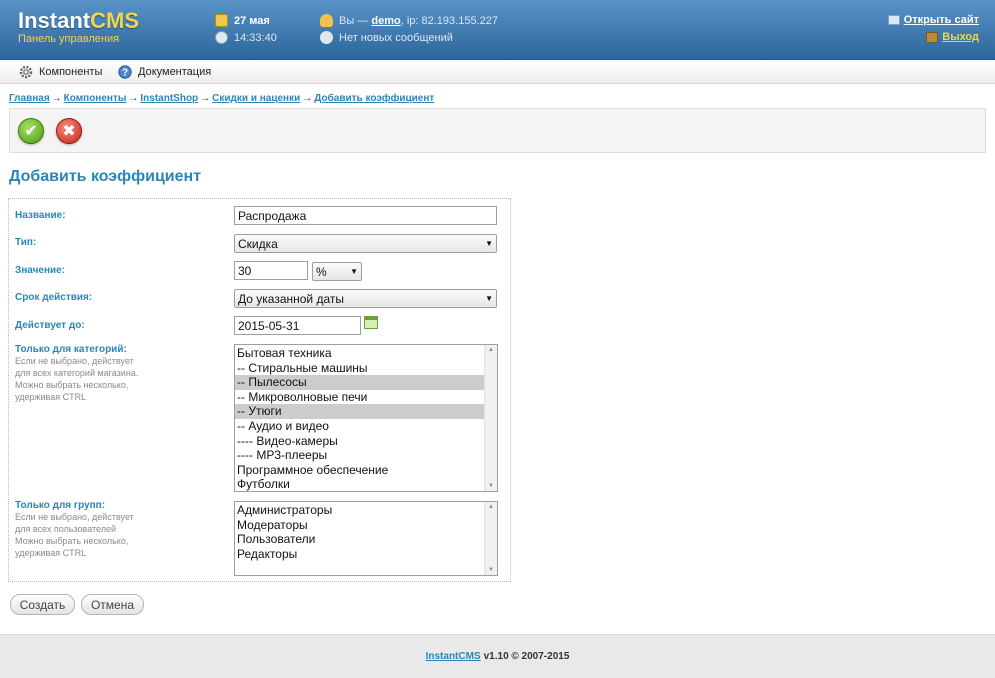 This screenshot has height=678, width=995. What do you see at coordinates (29, 98) in the screenshot?
I see `breadcrumb-home: Главная` at bounding box center [29, 98].